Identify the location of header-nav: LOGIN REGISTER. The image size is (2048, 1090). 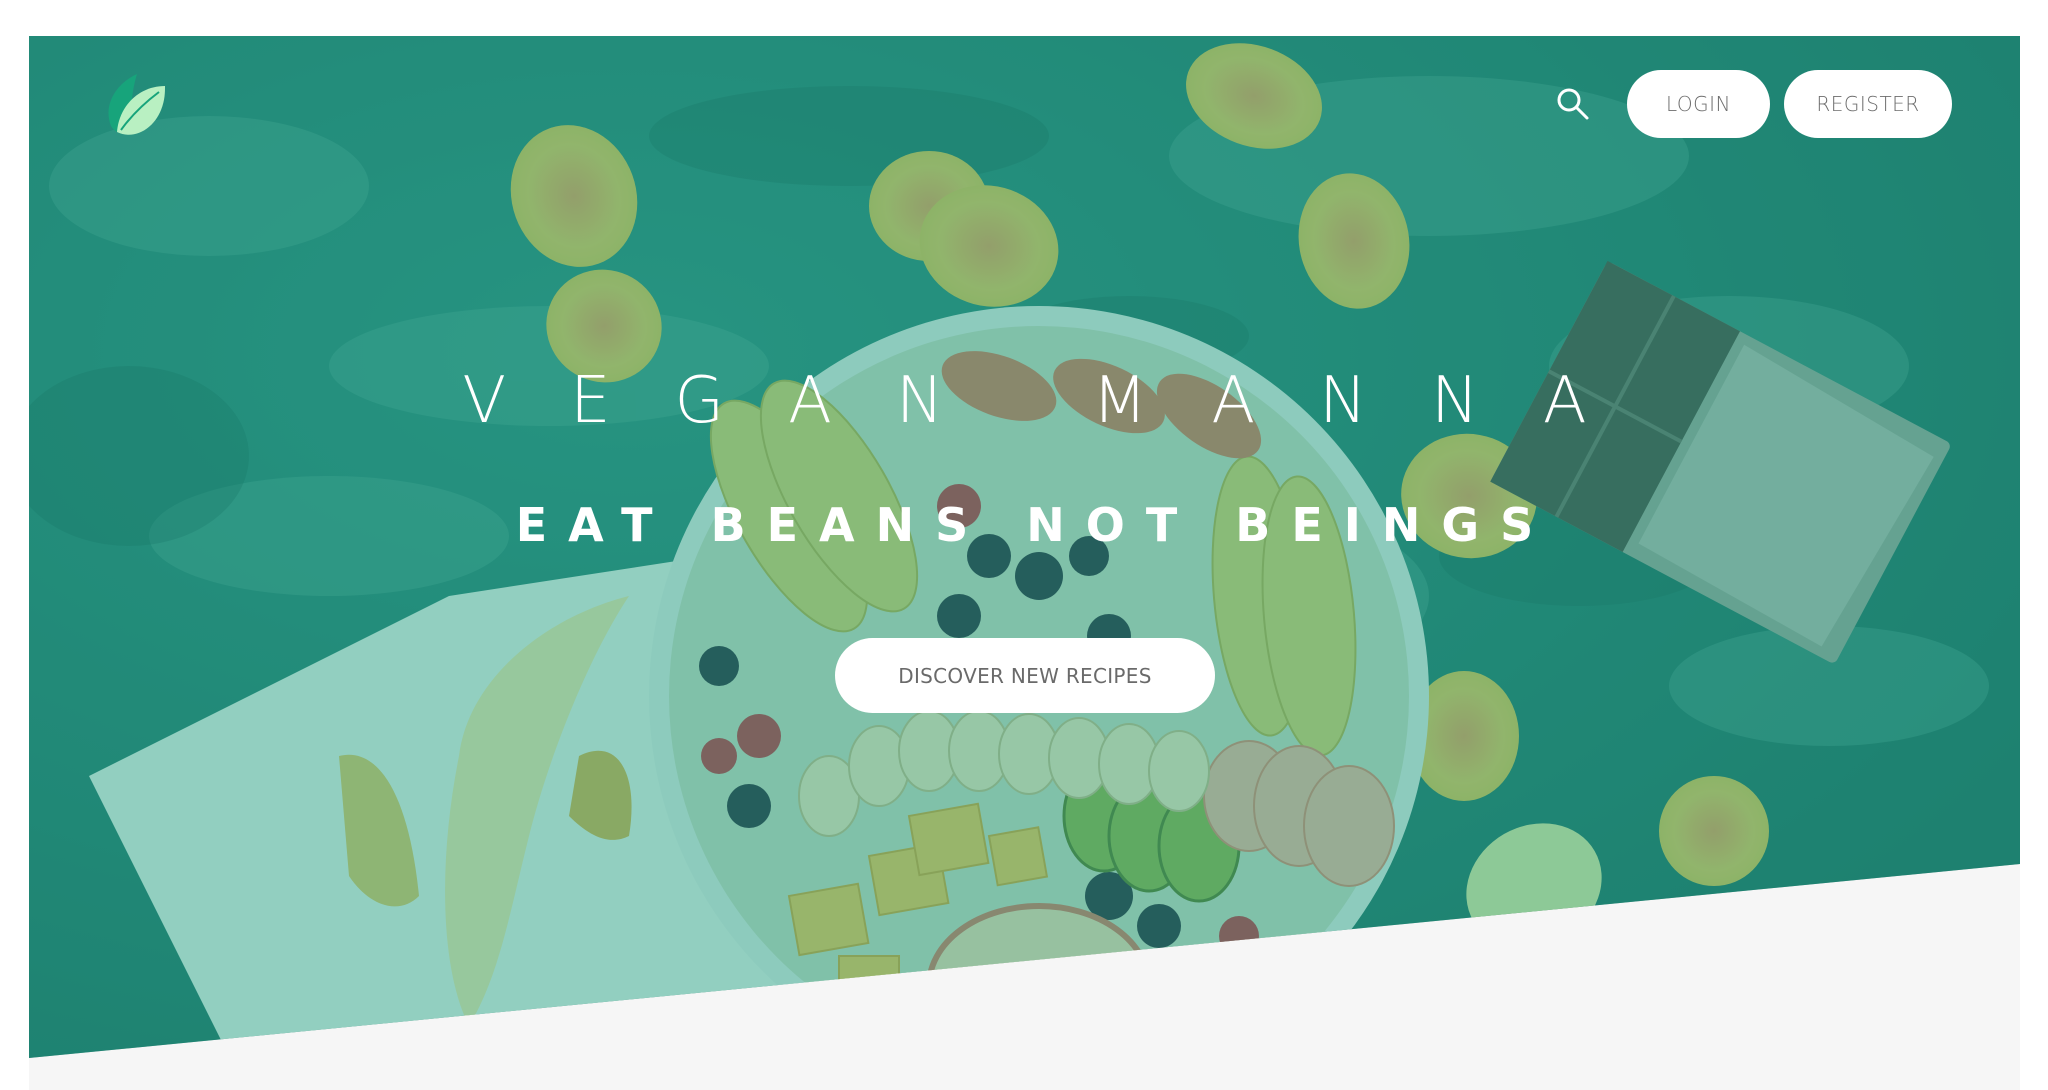
(1751, 104).